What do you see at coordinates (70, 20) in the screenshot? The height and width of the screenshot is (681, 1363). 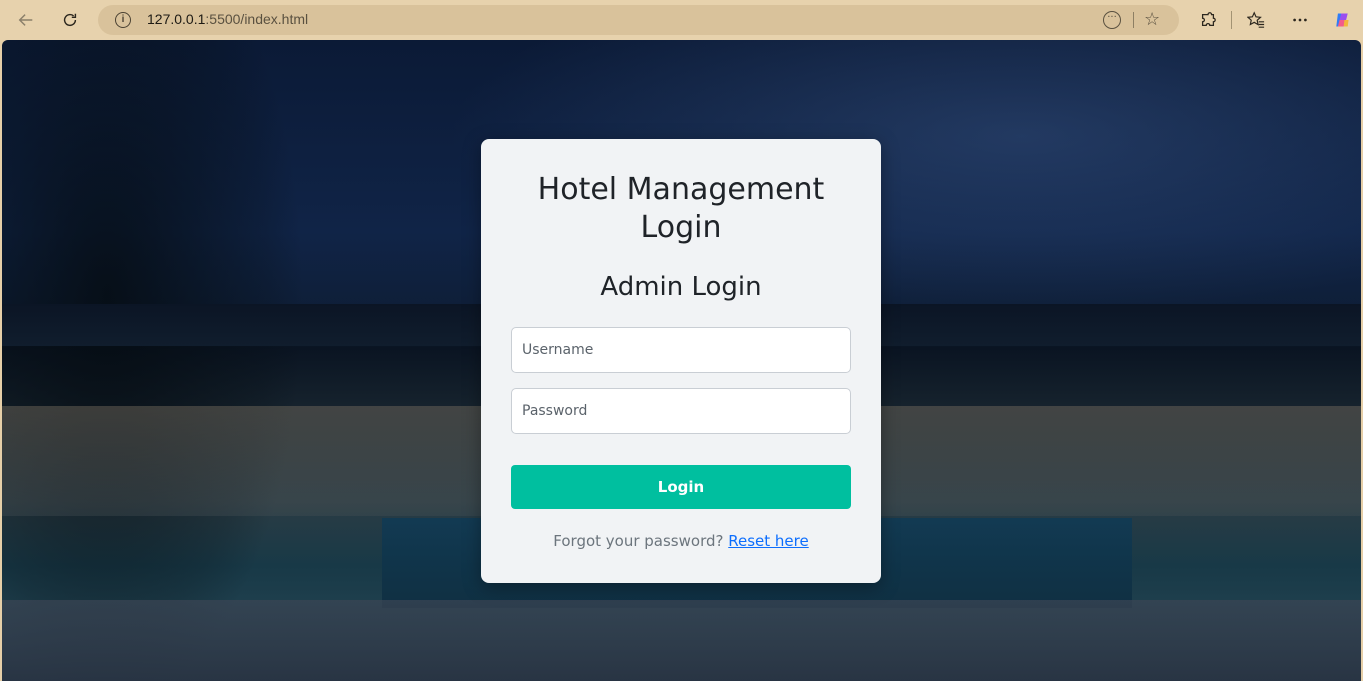 I see `refresh-icon` at bounding box center [70, 20].